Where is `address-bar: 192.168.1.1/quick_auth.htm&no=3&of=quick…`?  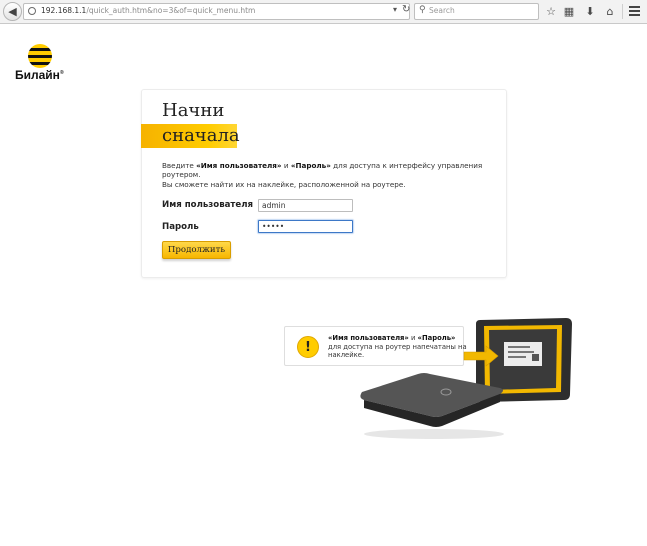 address-bar: 192.168.1.1/quick_auth.htm&no=3&of=quick… is located at coordinates (216, 11).